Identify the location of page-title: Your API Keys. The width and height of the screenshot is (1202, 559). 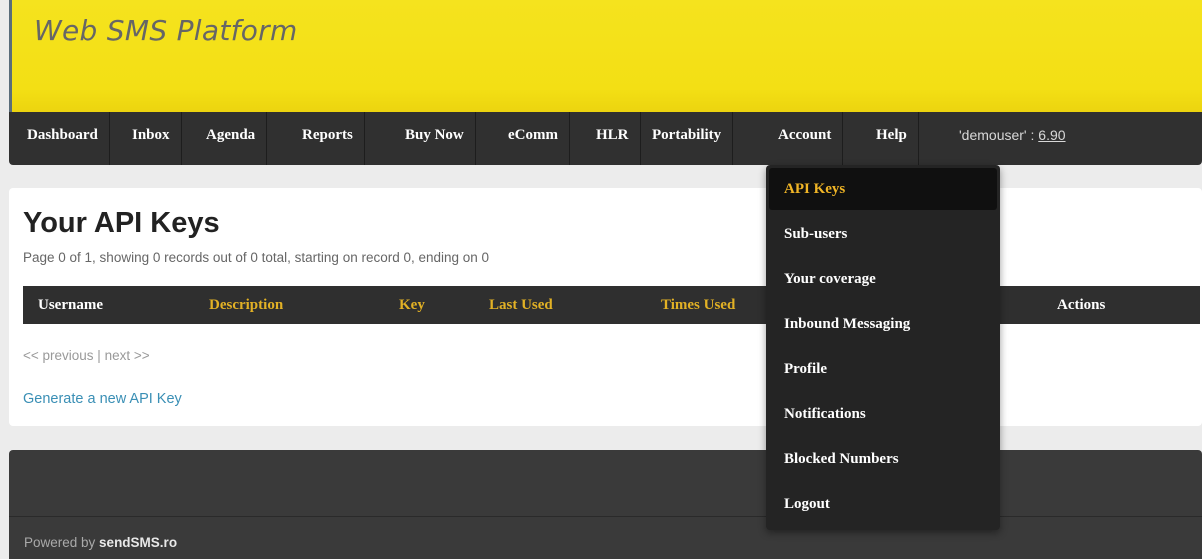
(121, 223).